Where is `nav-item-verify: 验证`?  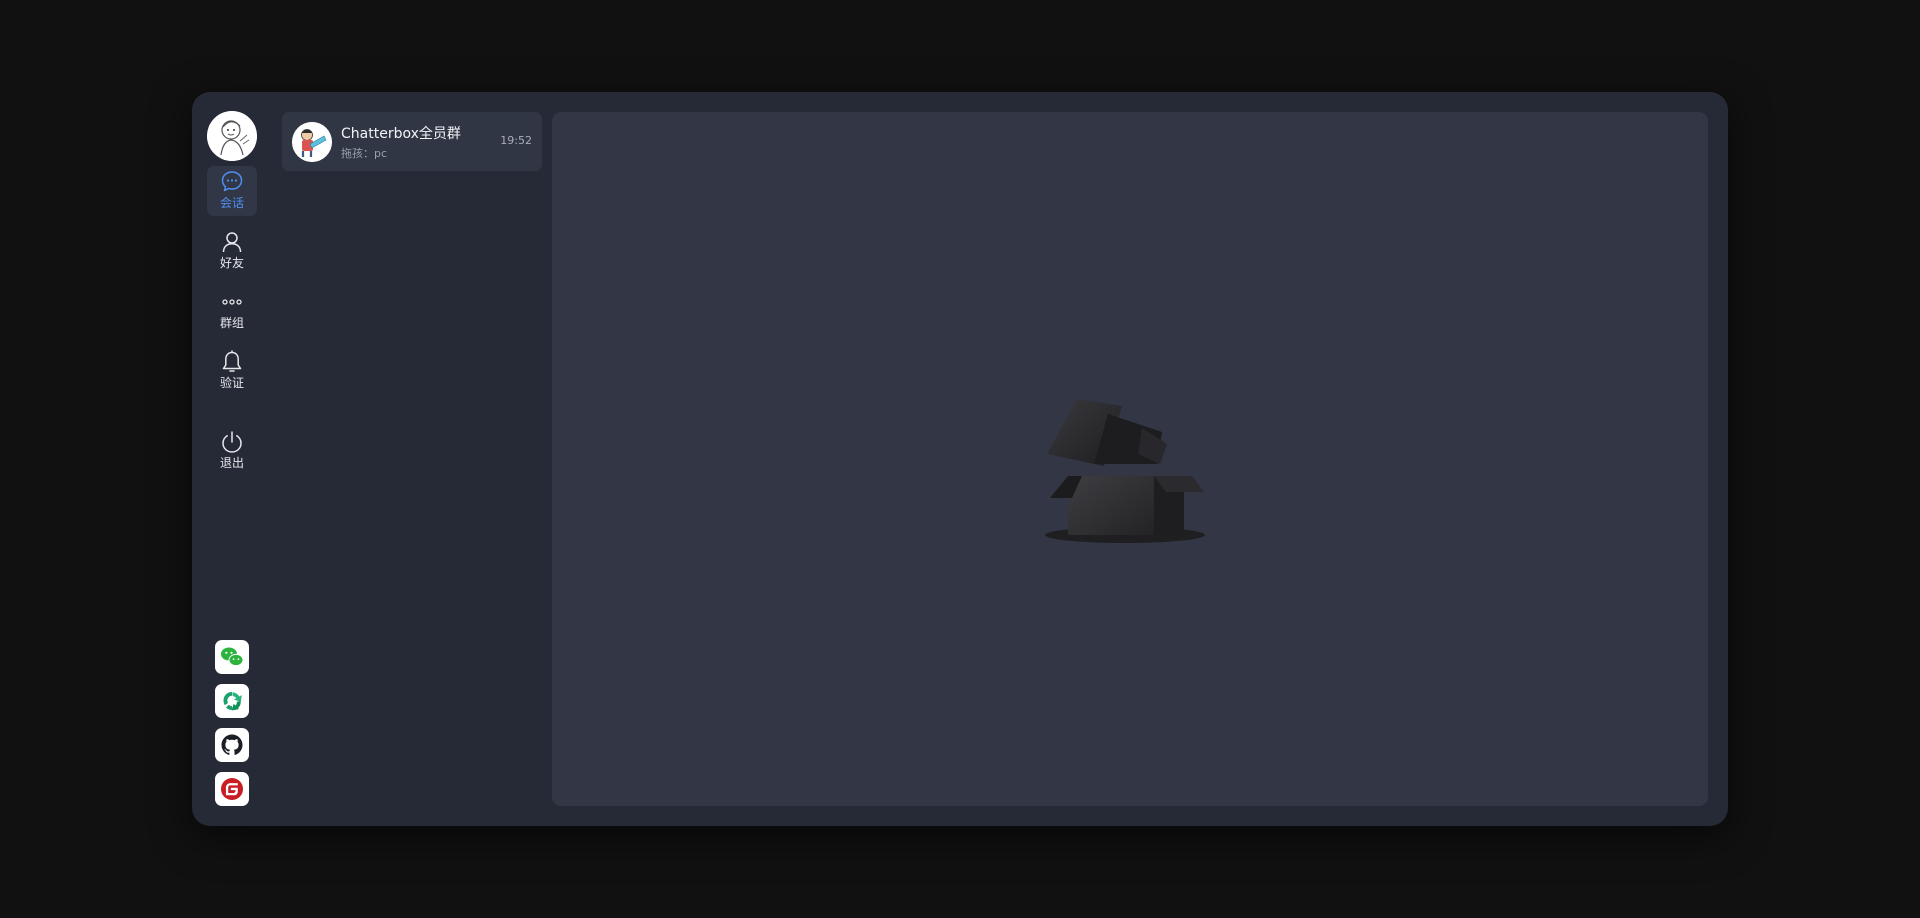 nav-item-verify: 验证 is located at coordinates (232, 371).